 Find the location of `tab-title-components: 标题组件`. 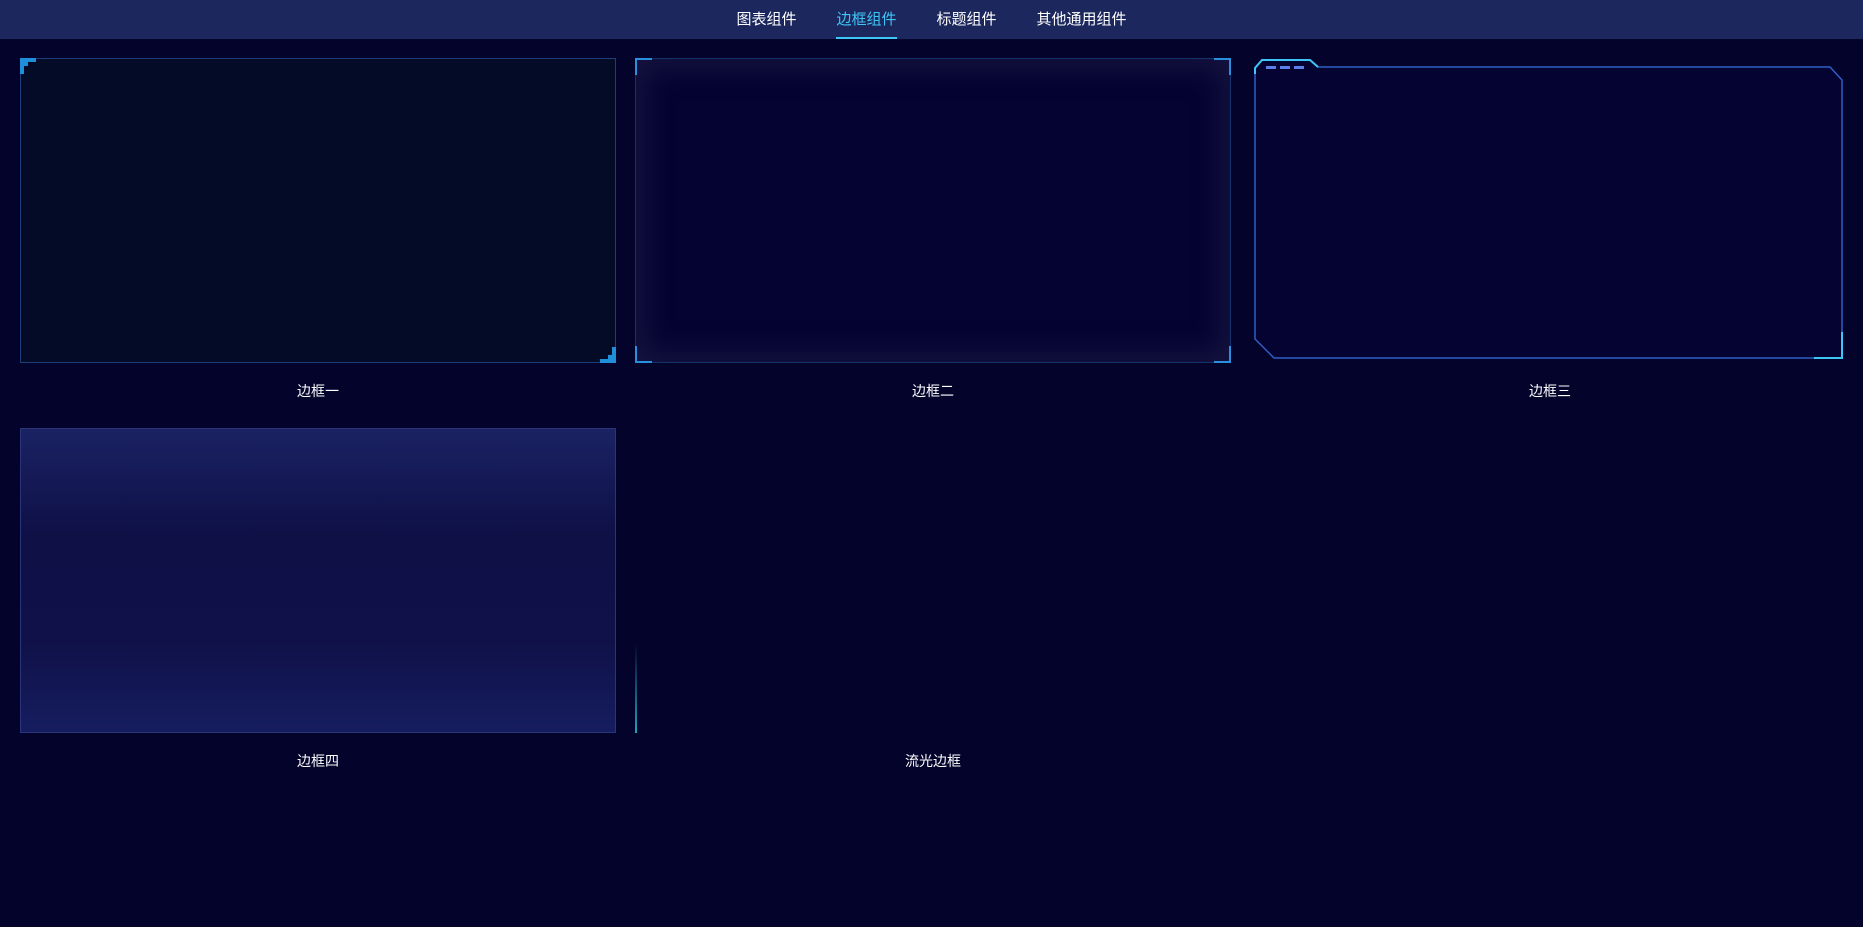

tab-title-components: 标题组件 is located at coordinates (967, 19).